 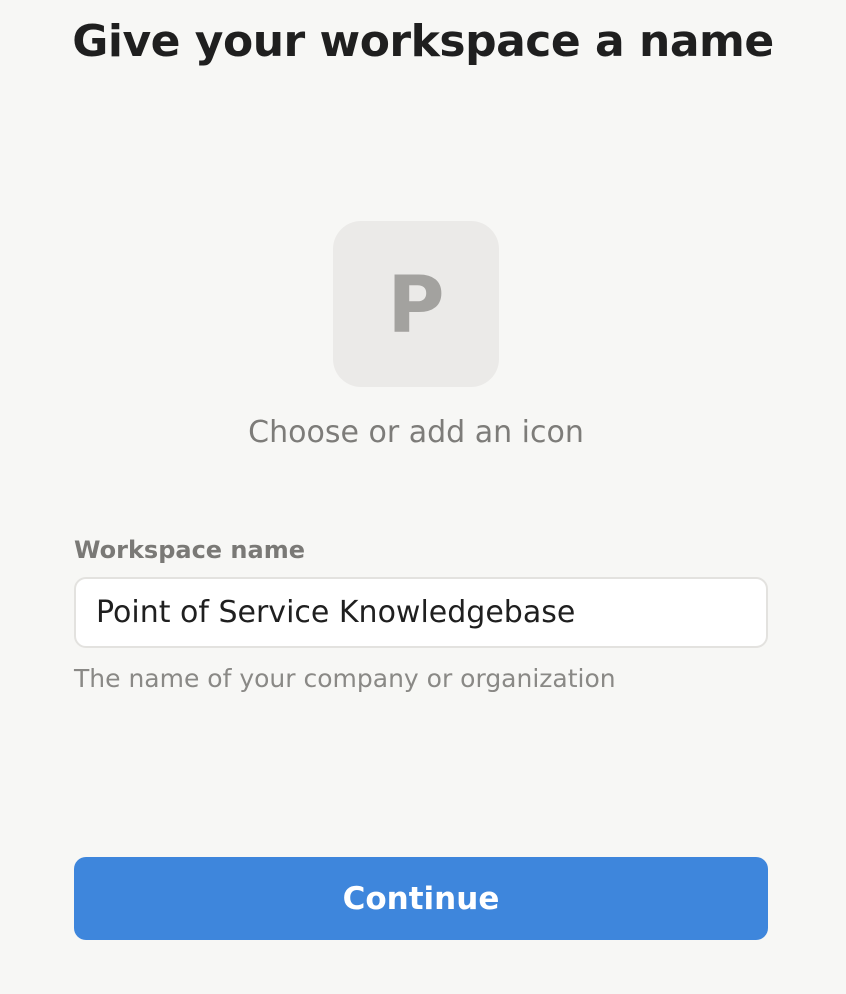 I want to click on continue-button: Continue, so click(x=421, y=898).